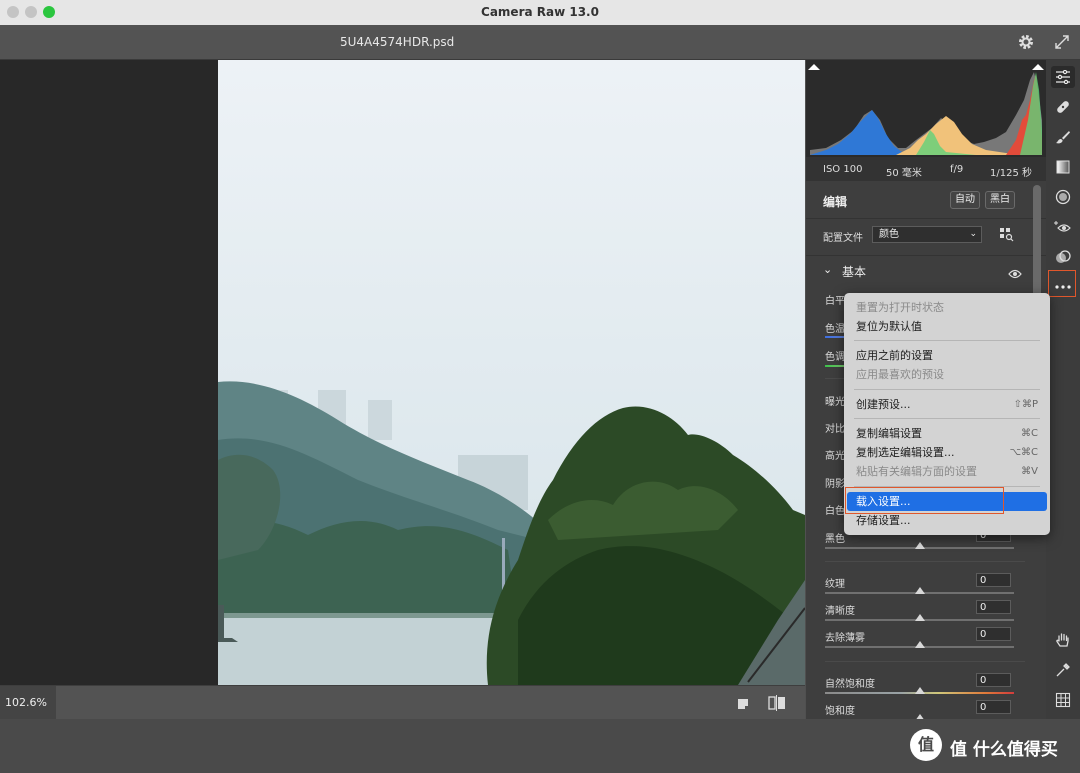 This screenshot has height=773, width=1080. I want to click on menu-item: 复制选定编辑设置... ⌥⌘C, so click(947, 452).